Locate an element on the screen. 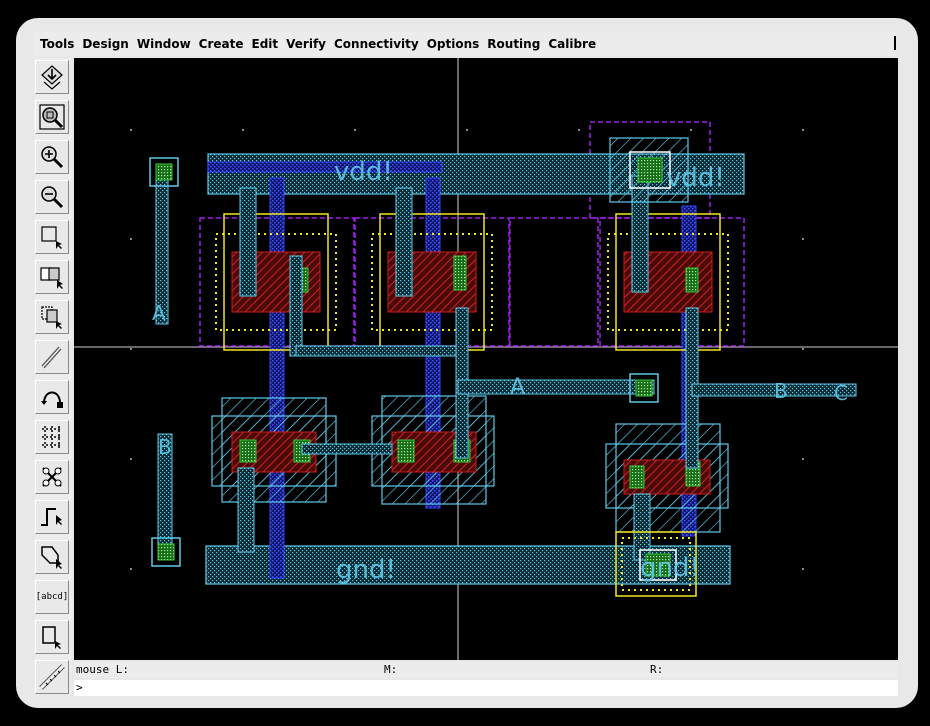 This screenshot has height=726, width=930. label-vdd-left: vdd! is located at coordinates (363, 172).